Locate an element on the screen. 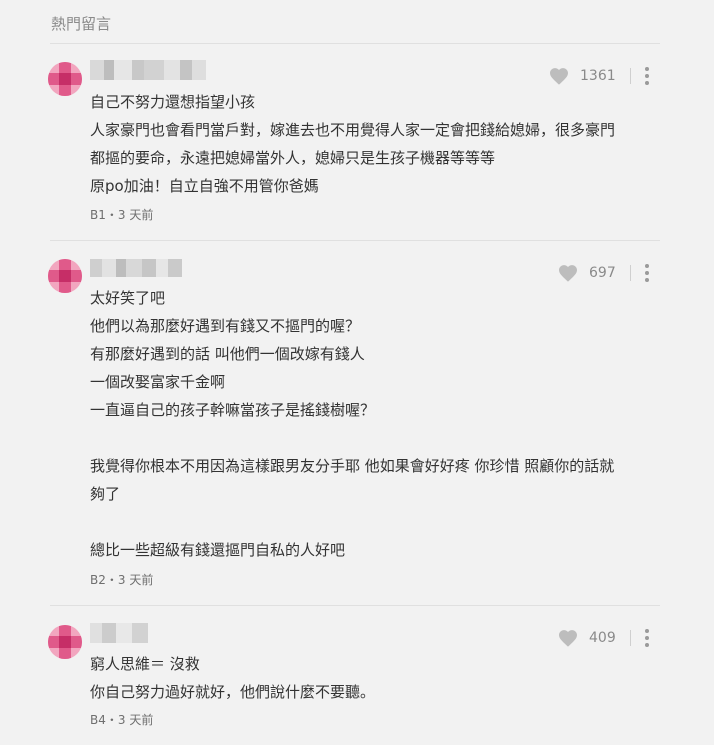 The height and width of the screenshot is (745, 714). like-count: 1361 is located at coordinates (598, 76).